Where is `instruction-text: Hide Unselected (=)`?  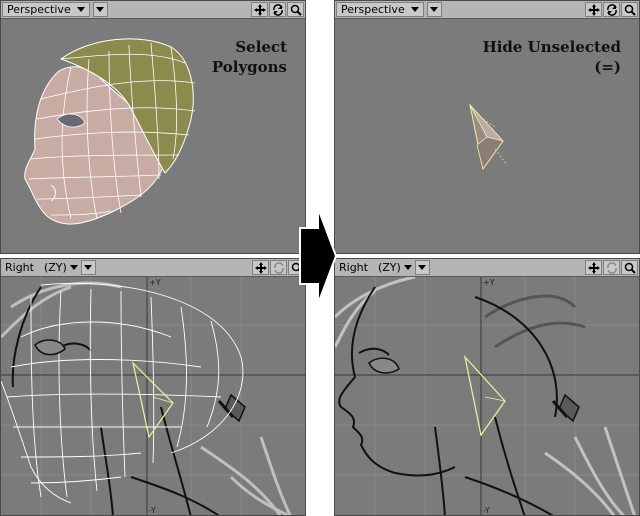
instruction-text: Hide Unselected (=) is located at coordinates (552, 57).